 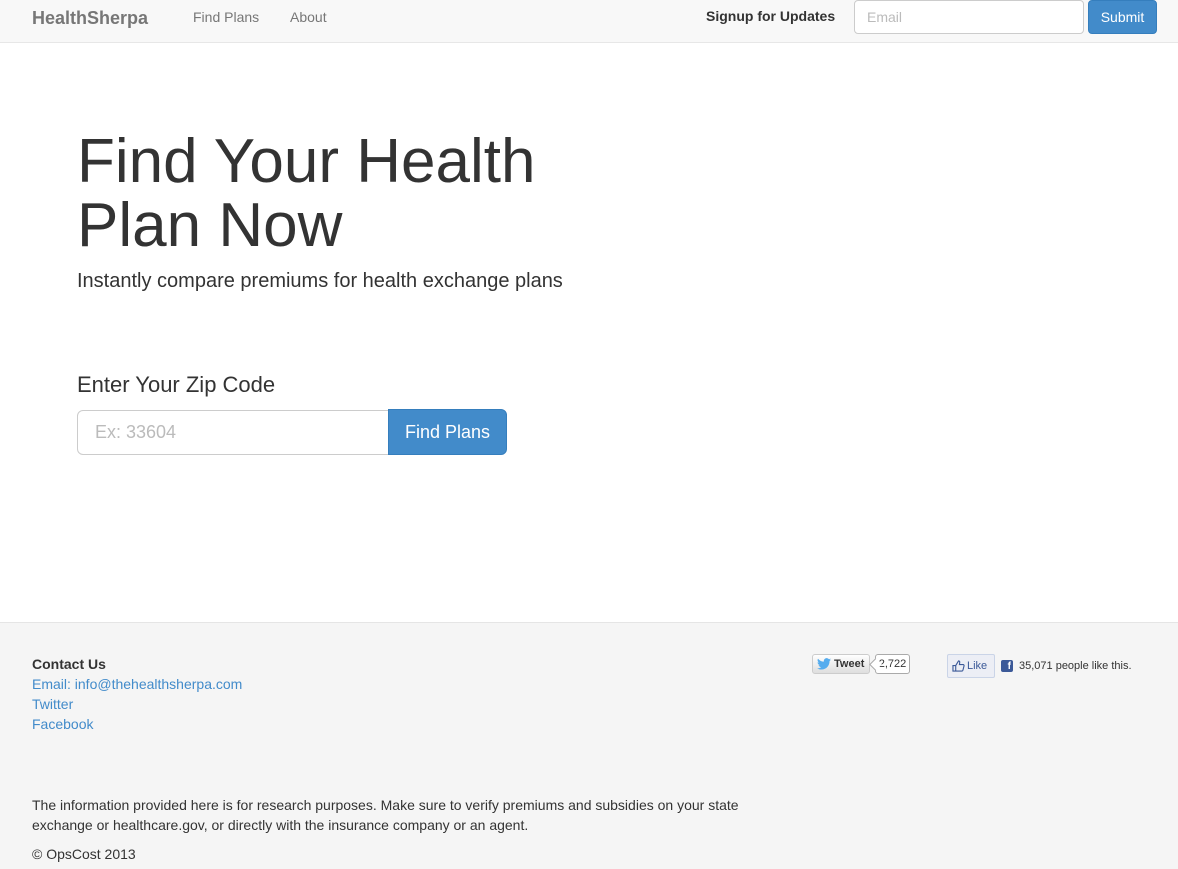 I want to click on like-label: Like, so click(x=977, y=666).